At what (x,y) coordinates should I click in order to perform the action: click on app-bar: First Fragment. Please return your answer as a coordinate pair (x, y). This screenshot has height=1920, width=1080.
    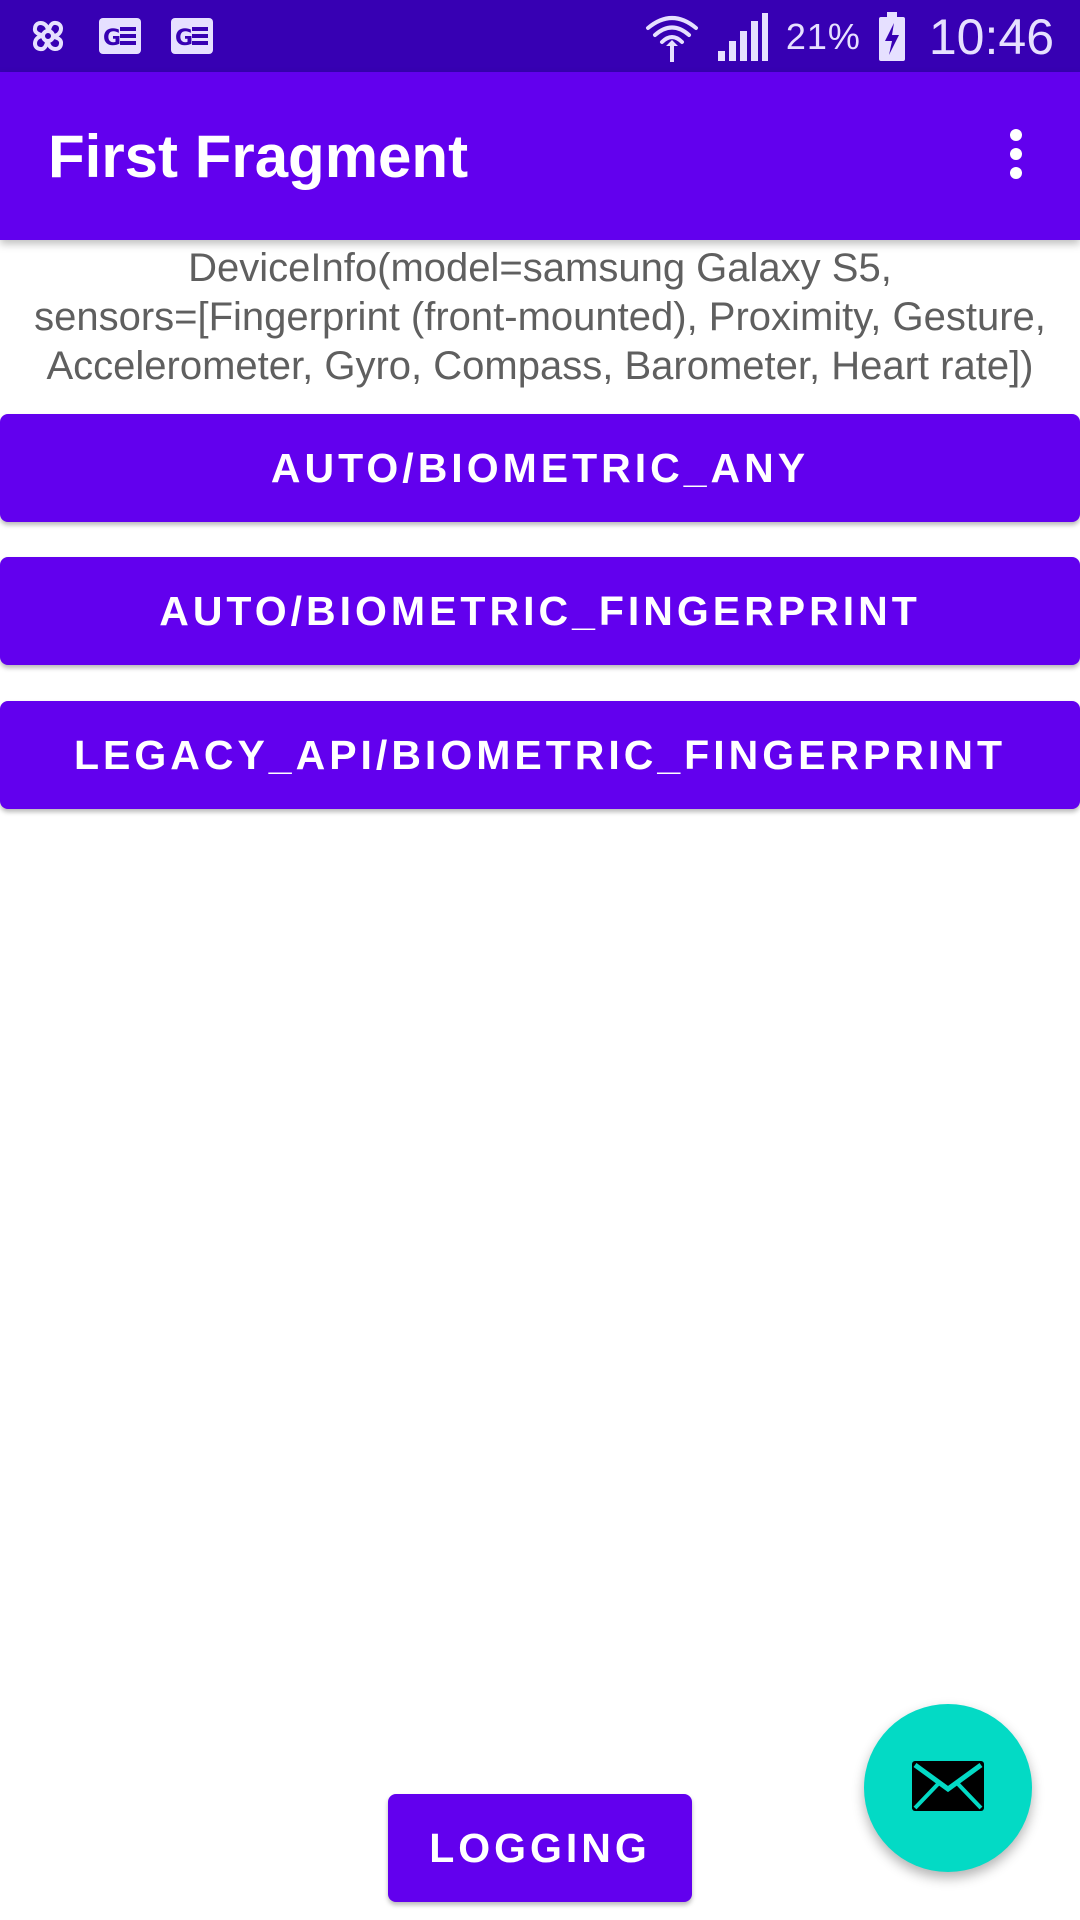
    Looking at the image, I should click on (540, 156).